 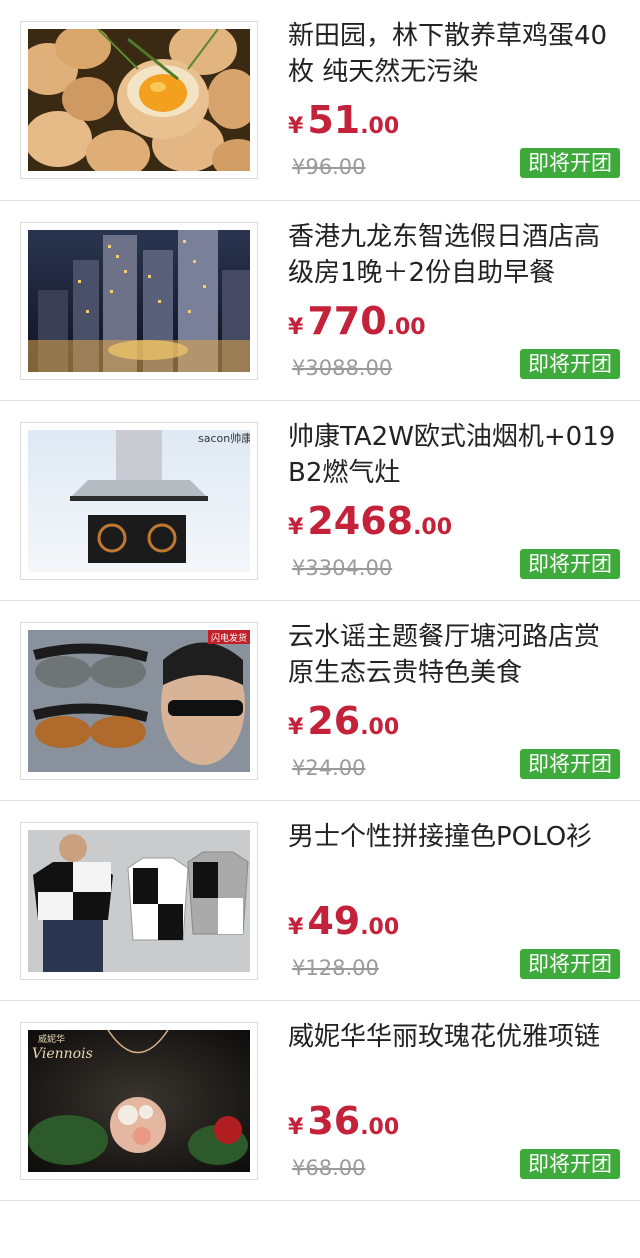 I want to click on product-title: 香港九龙东智选假日酒店高级房1晚＋2份自助早餐, so click(x=453, y=255).